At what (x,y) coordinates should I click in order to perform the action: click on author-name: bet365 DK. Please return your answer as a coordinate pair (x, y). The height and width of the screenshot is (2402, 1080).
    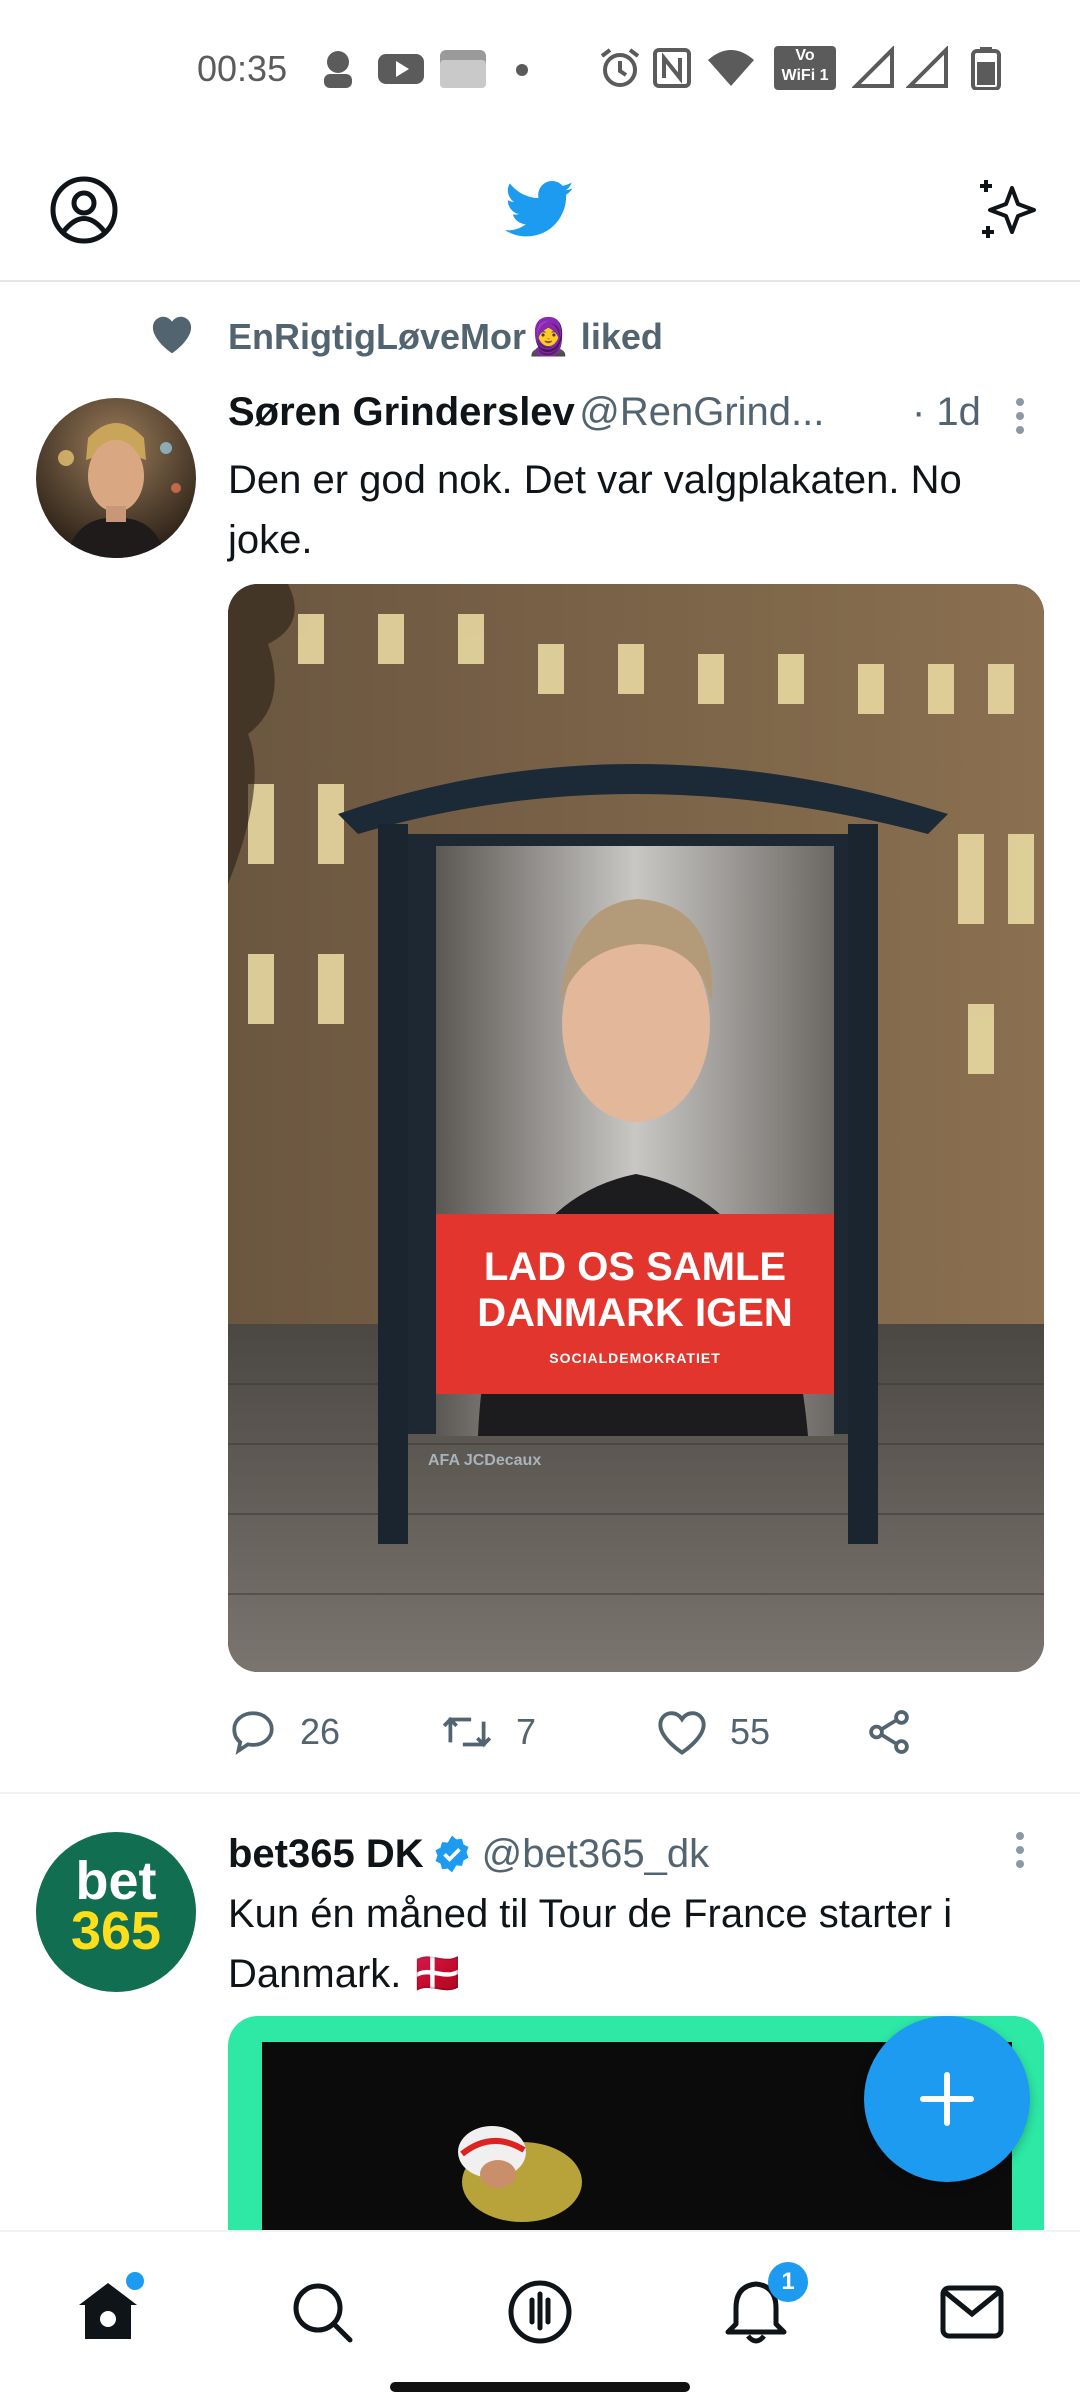
    Looking at the image, I should click on (326, 1854).